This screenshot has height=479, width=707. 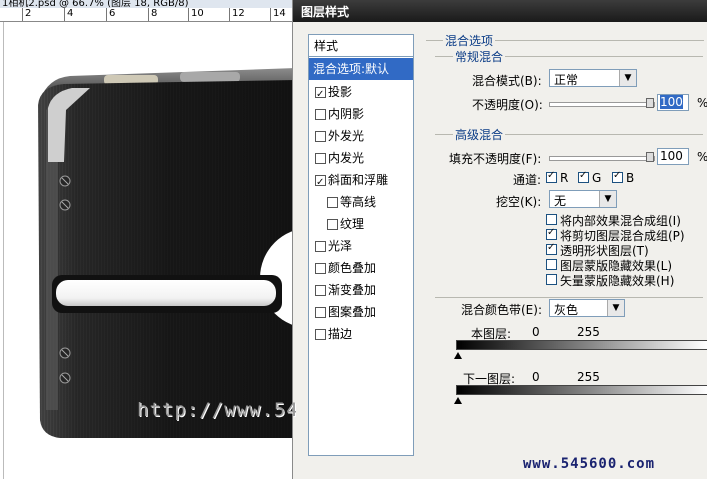 I want to click on style-item-label: 内阴影, so click(x=346, y=114).